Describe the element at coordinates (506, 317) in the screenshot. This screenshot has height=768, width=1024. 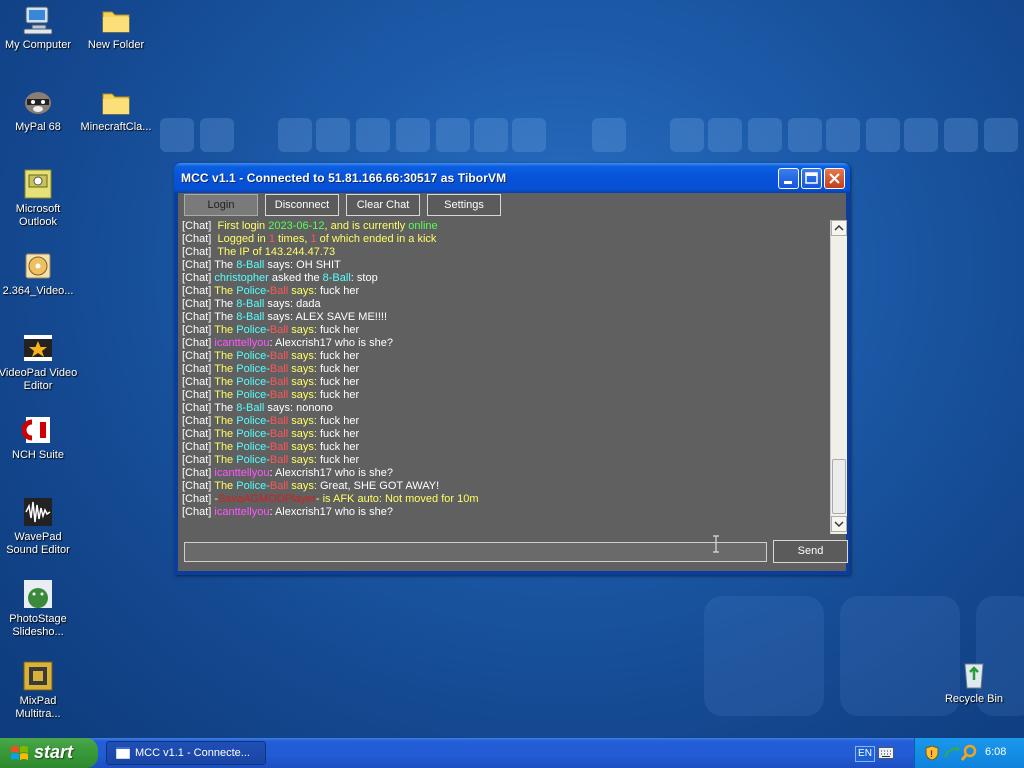
I see `chat-line: [Chat] The 8-Ball says: ALEX SAVE ME!!!!` at that location.